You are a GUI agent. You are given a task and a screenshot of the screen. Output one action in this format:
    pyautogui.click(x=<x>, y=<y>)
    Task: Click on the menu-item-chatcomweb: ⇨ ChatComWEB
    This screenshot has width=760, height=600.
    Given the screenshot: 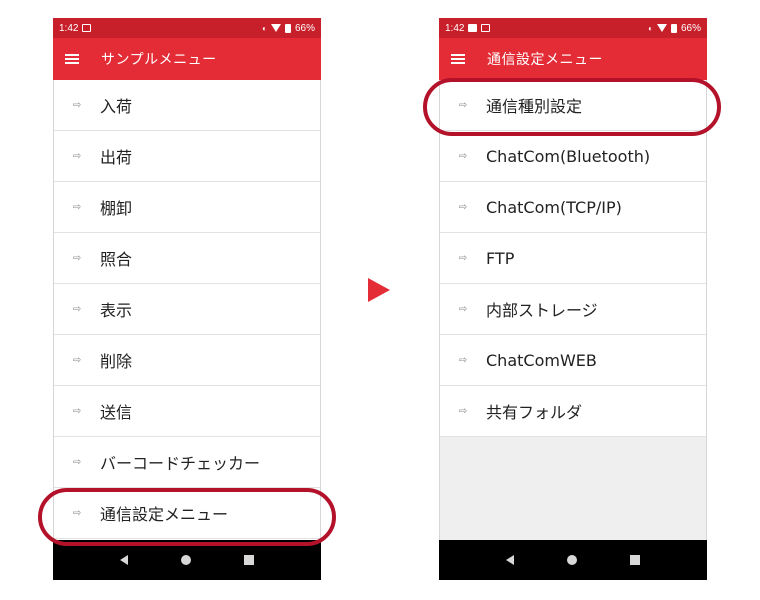 What is the action you would take?
    pyautogui.click(x=573, y=360)
    